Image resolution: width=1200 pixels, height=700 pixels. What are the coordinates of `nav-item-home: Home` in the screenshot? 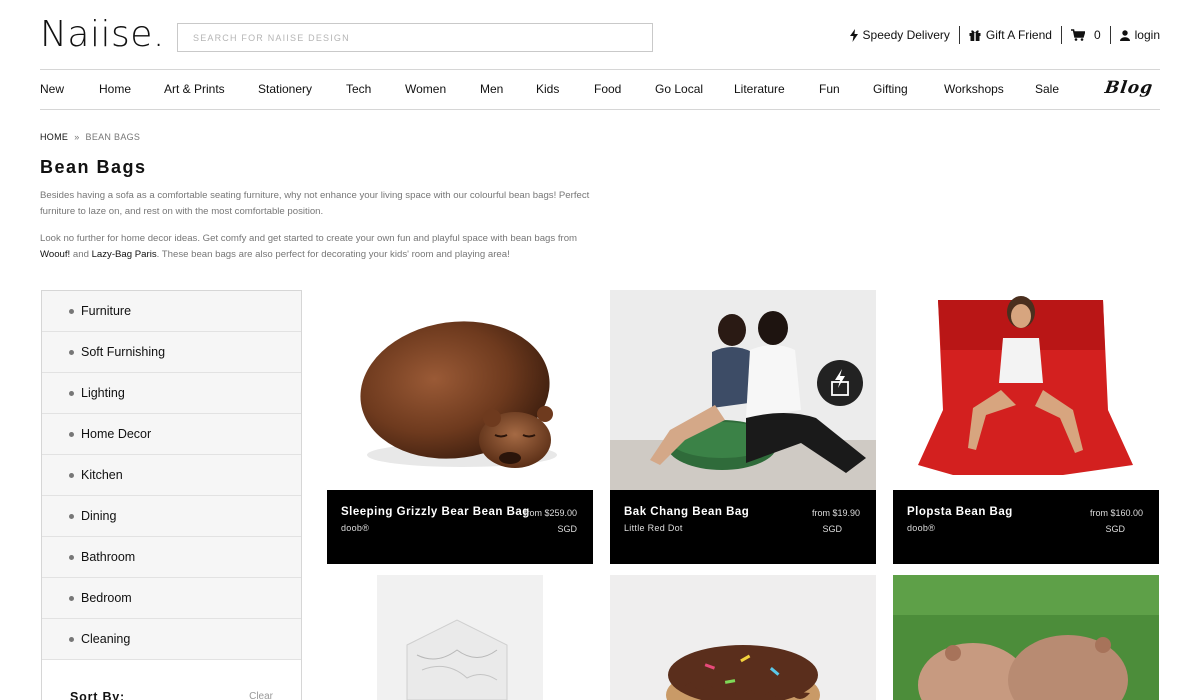 It's located at (115, 89).